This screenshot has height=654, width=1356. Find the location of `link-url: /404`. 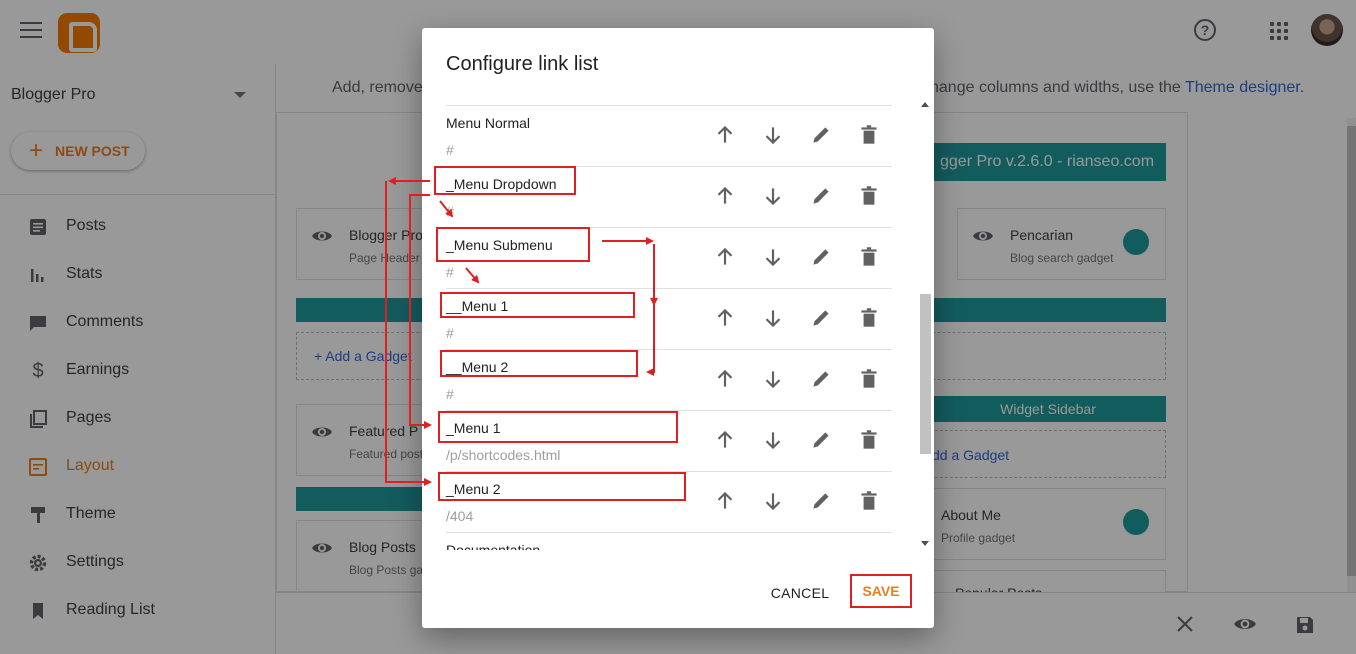

link-url: /404 is located at coordinates (460, 516).